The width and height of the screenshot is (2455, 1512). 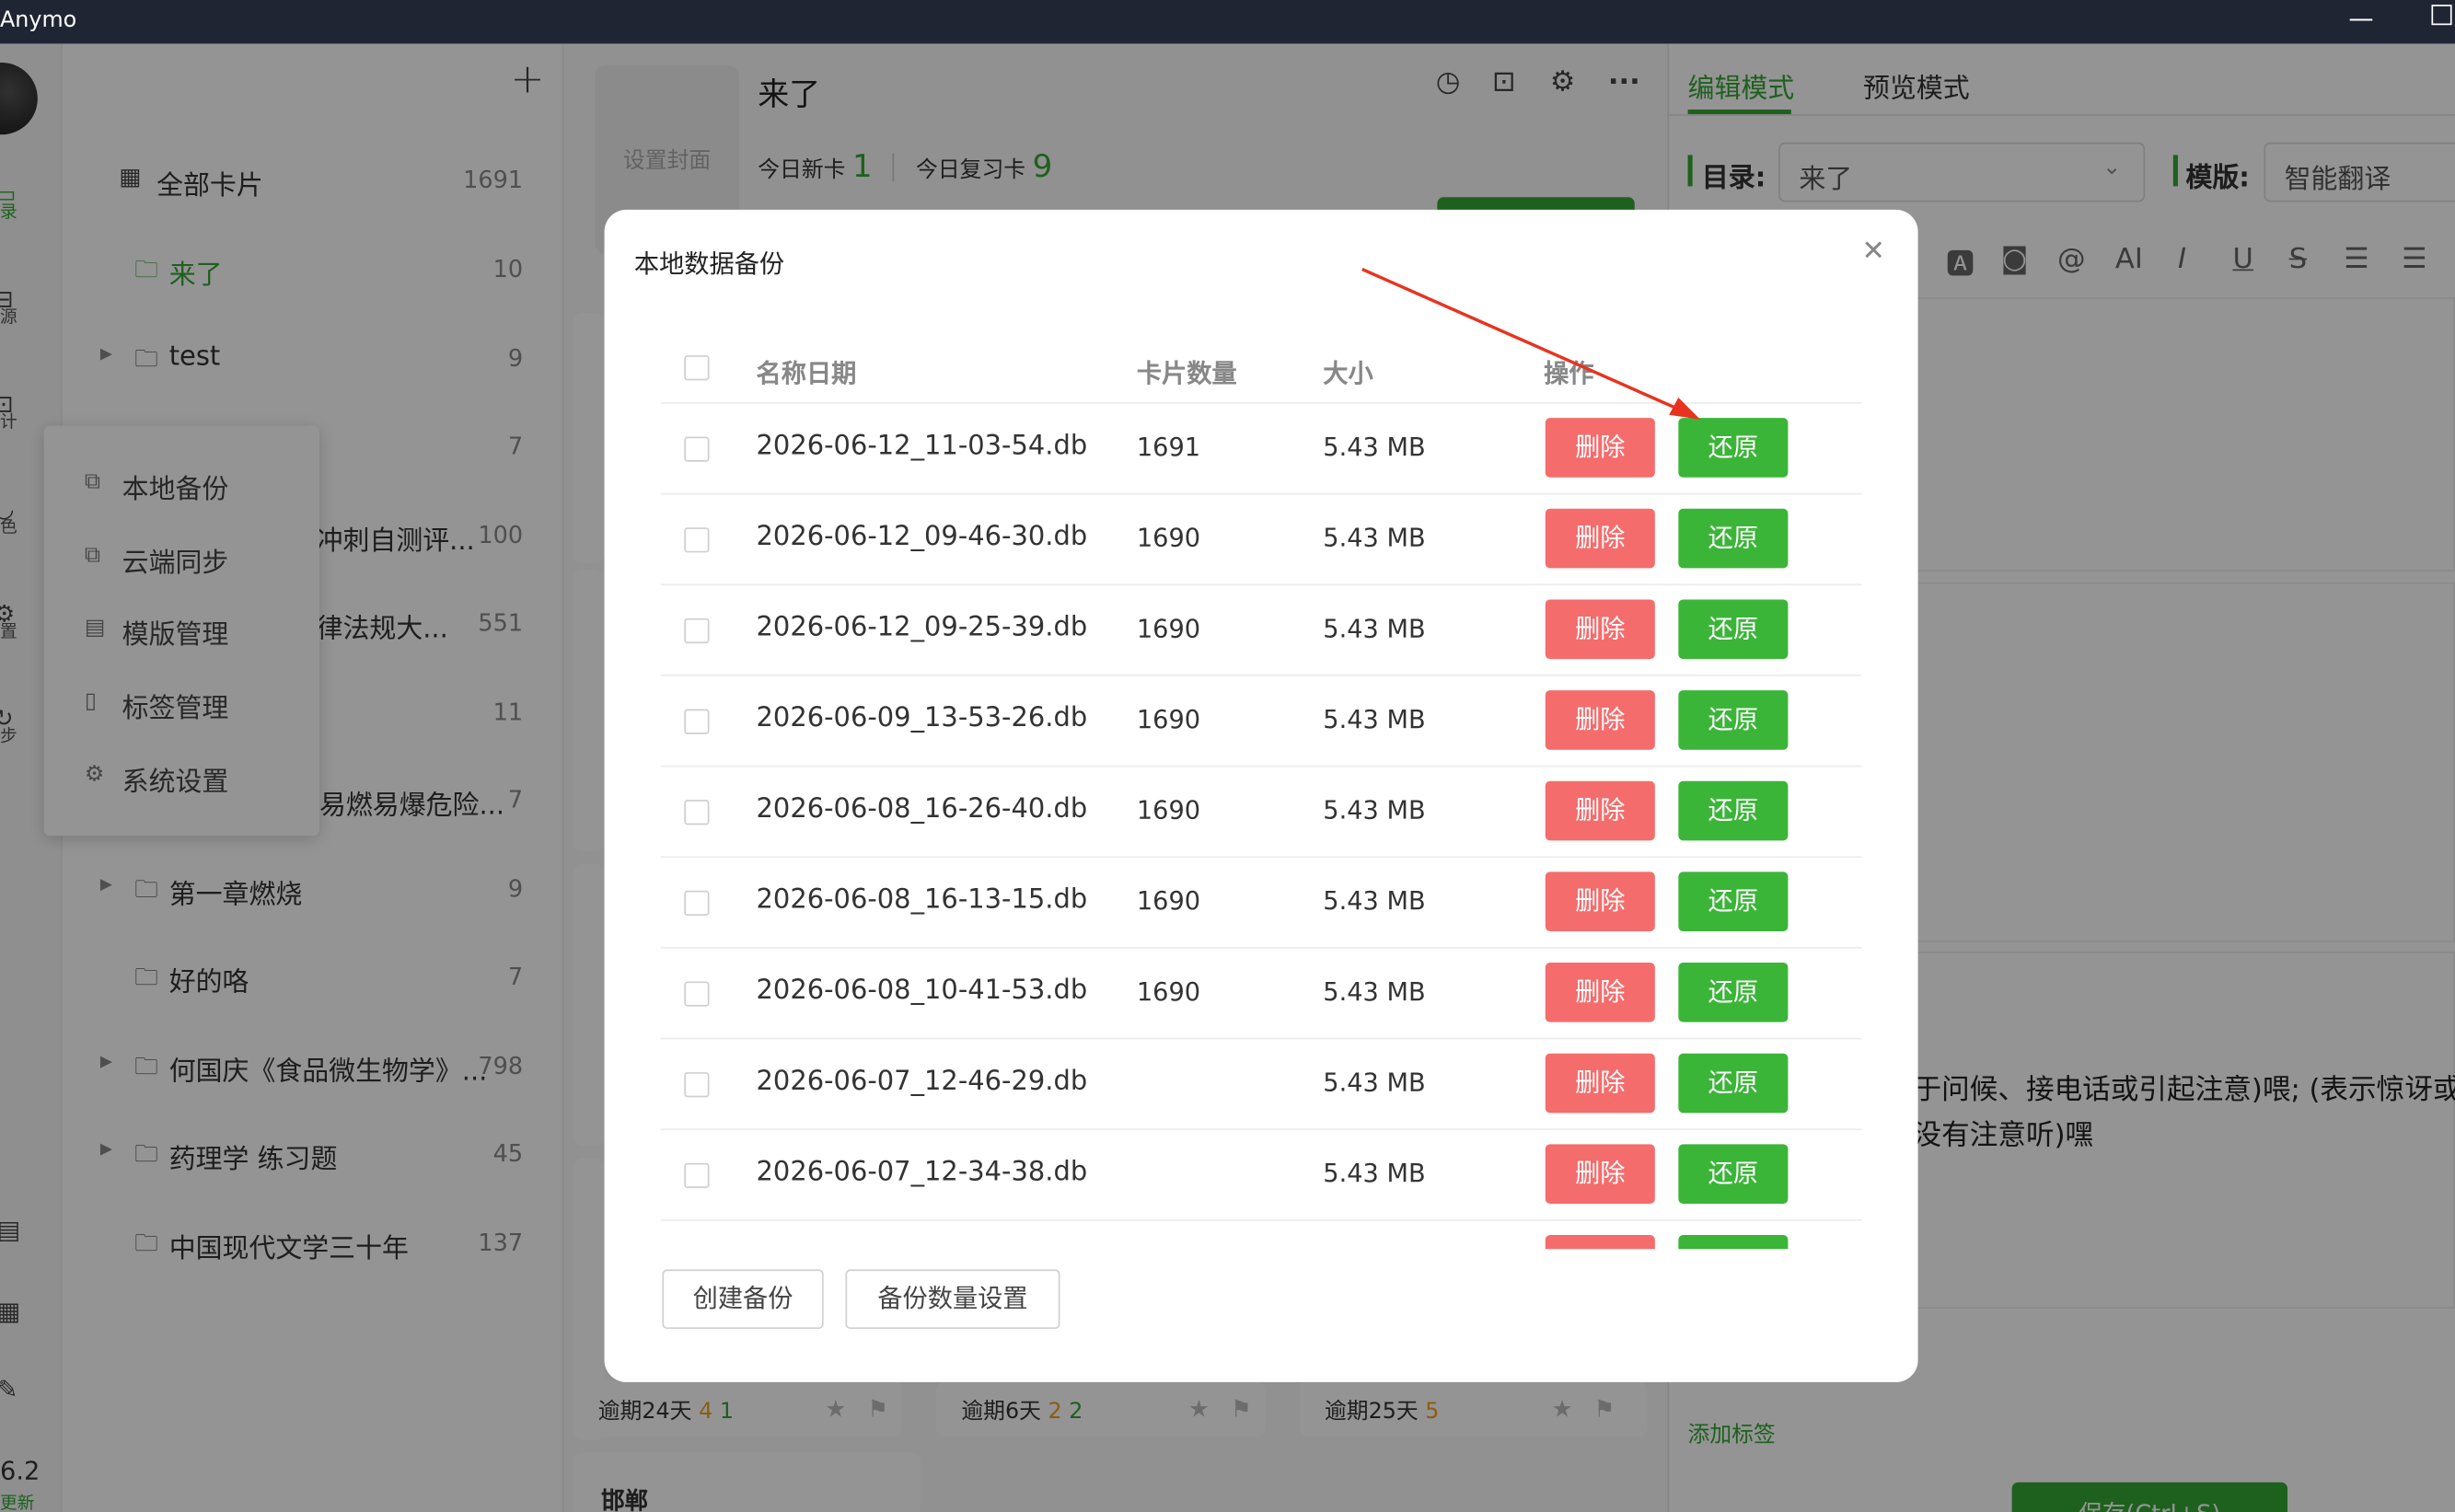 What do you see at coordinates (2360, 17) in the screenshot?
I see `minimize-icon: —` at bounding box center [2360, 17].